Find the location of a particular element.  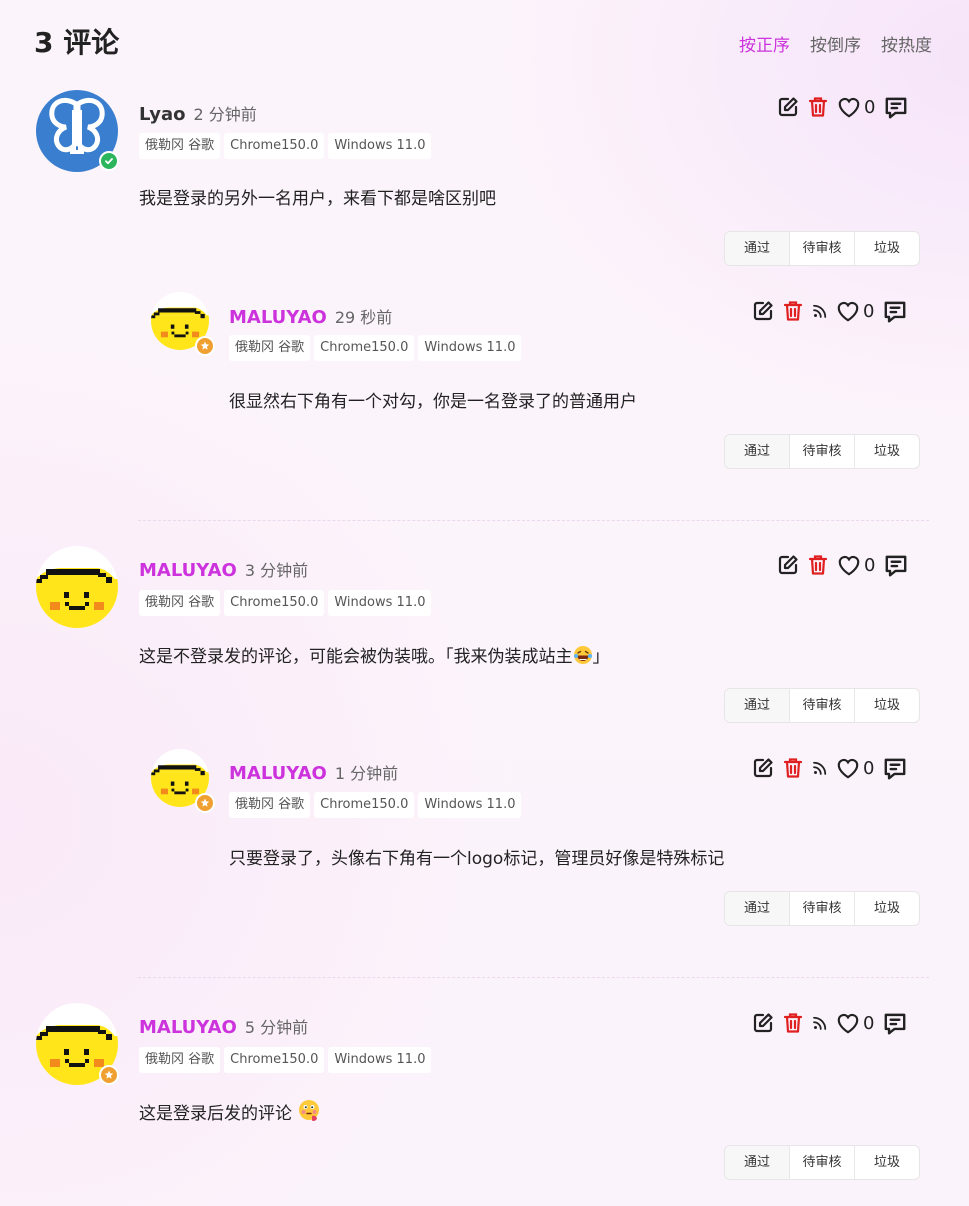

comment-author: MALUYAO 29 秒前 is located at coordinates (310, 316).